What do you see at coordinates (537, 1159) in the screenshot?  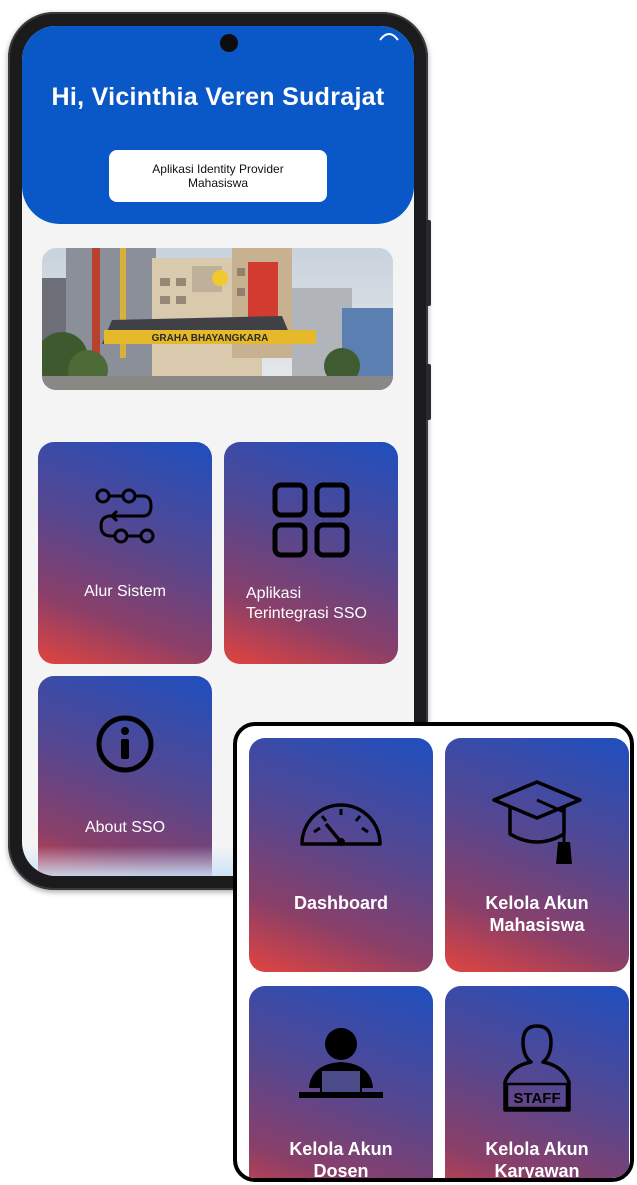 I see `menu-label: Kelola Akun Karyawan` at bounding box center [537, 1159].